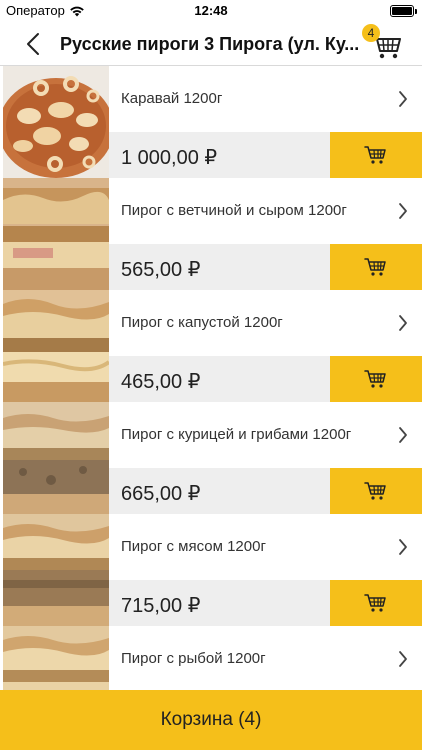 The height and width of the screenshot is (750, 422). I want to click on product-price-row: 715,00 ₽, so click(265, 603).